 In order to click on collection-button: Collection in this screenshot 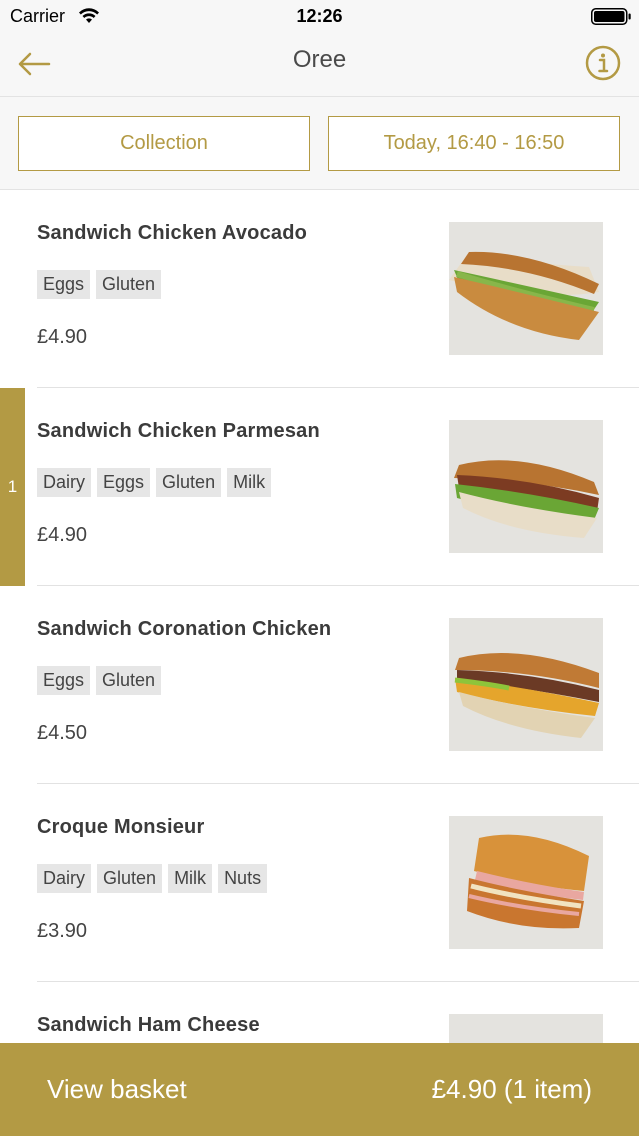, I will do `click(164, 143)`.